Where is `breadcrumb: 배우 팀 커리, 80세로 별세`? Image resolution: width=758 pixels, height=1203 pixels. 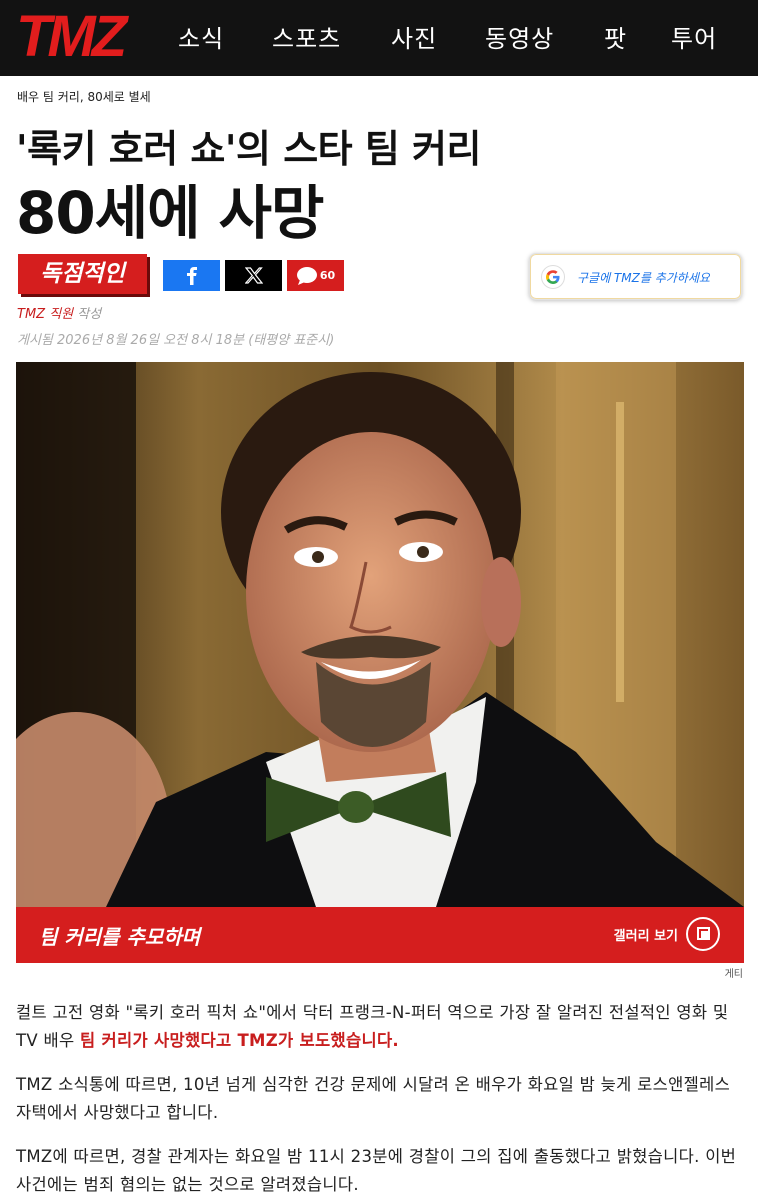
breadcrumb: 배우 팀 커리, 80세로 별세 is located at coordinates (84, 96).